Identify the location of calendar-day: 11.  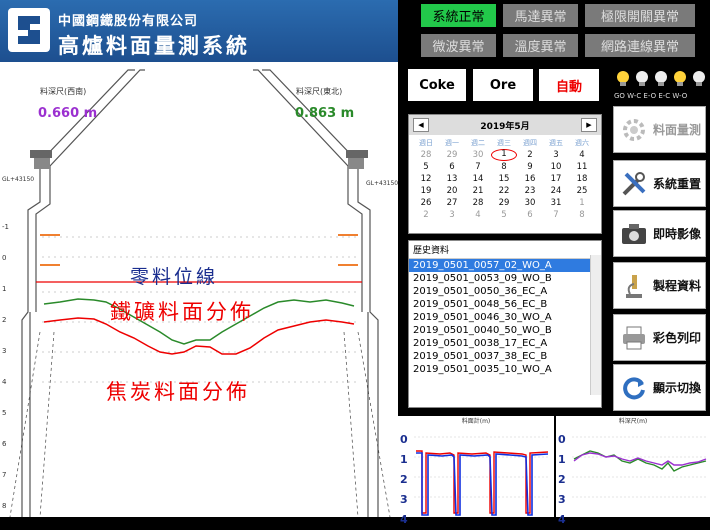
(582, 167).